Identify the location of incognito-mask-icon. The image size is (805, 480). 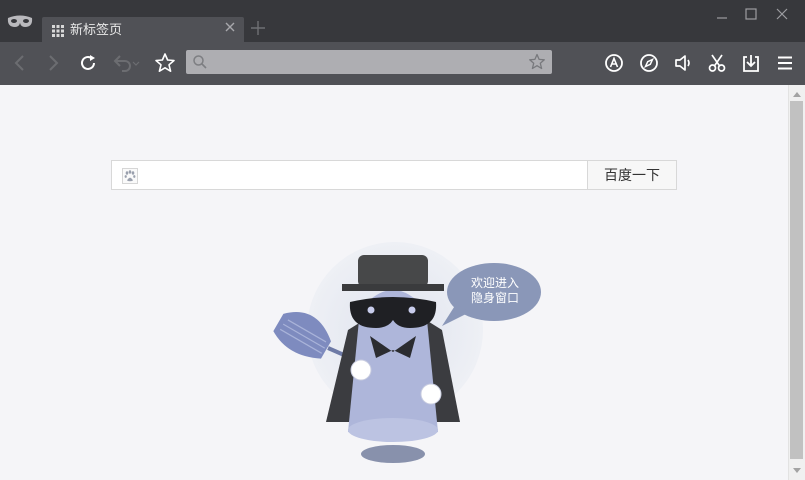
(20, 21).